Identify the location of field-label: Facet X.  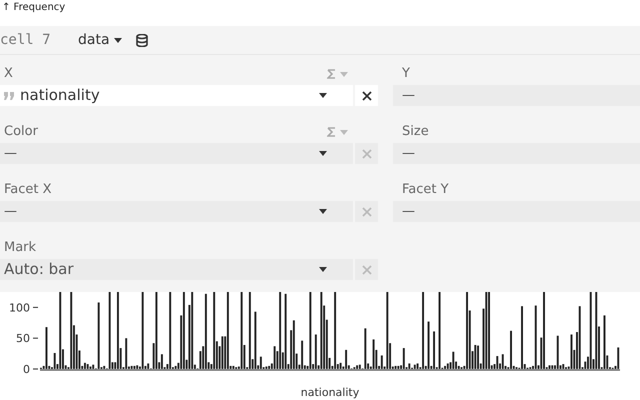
(27, 190).